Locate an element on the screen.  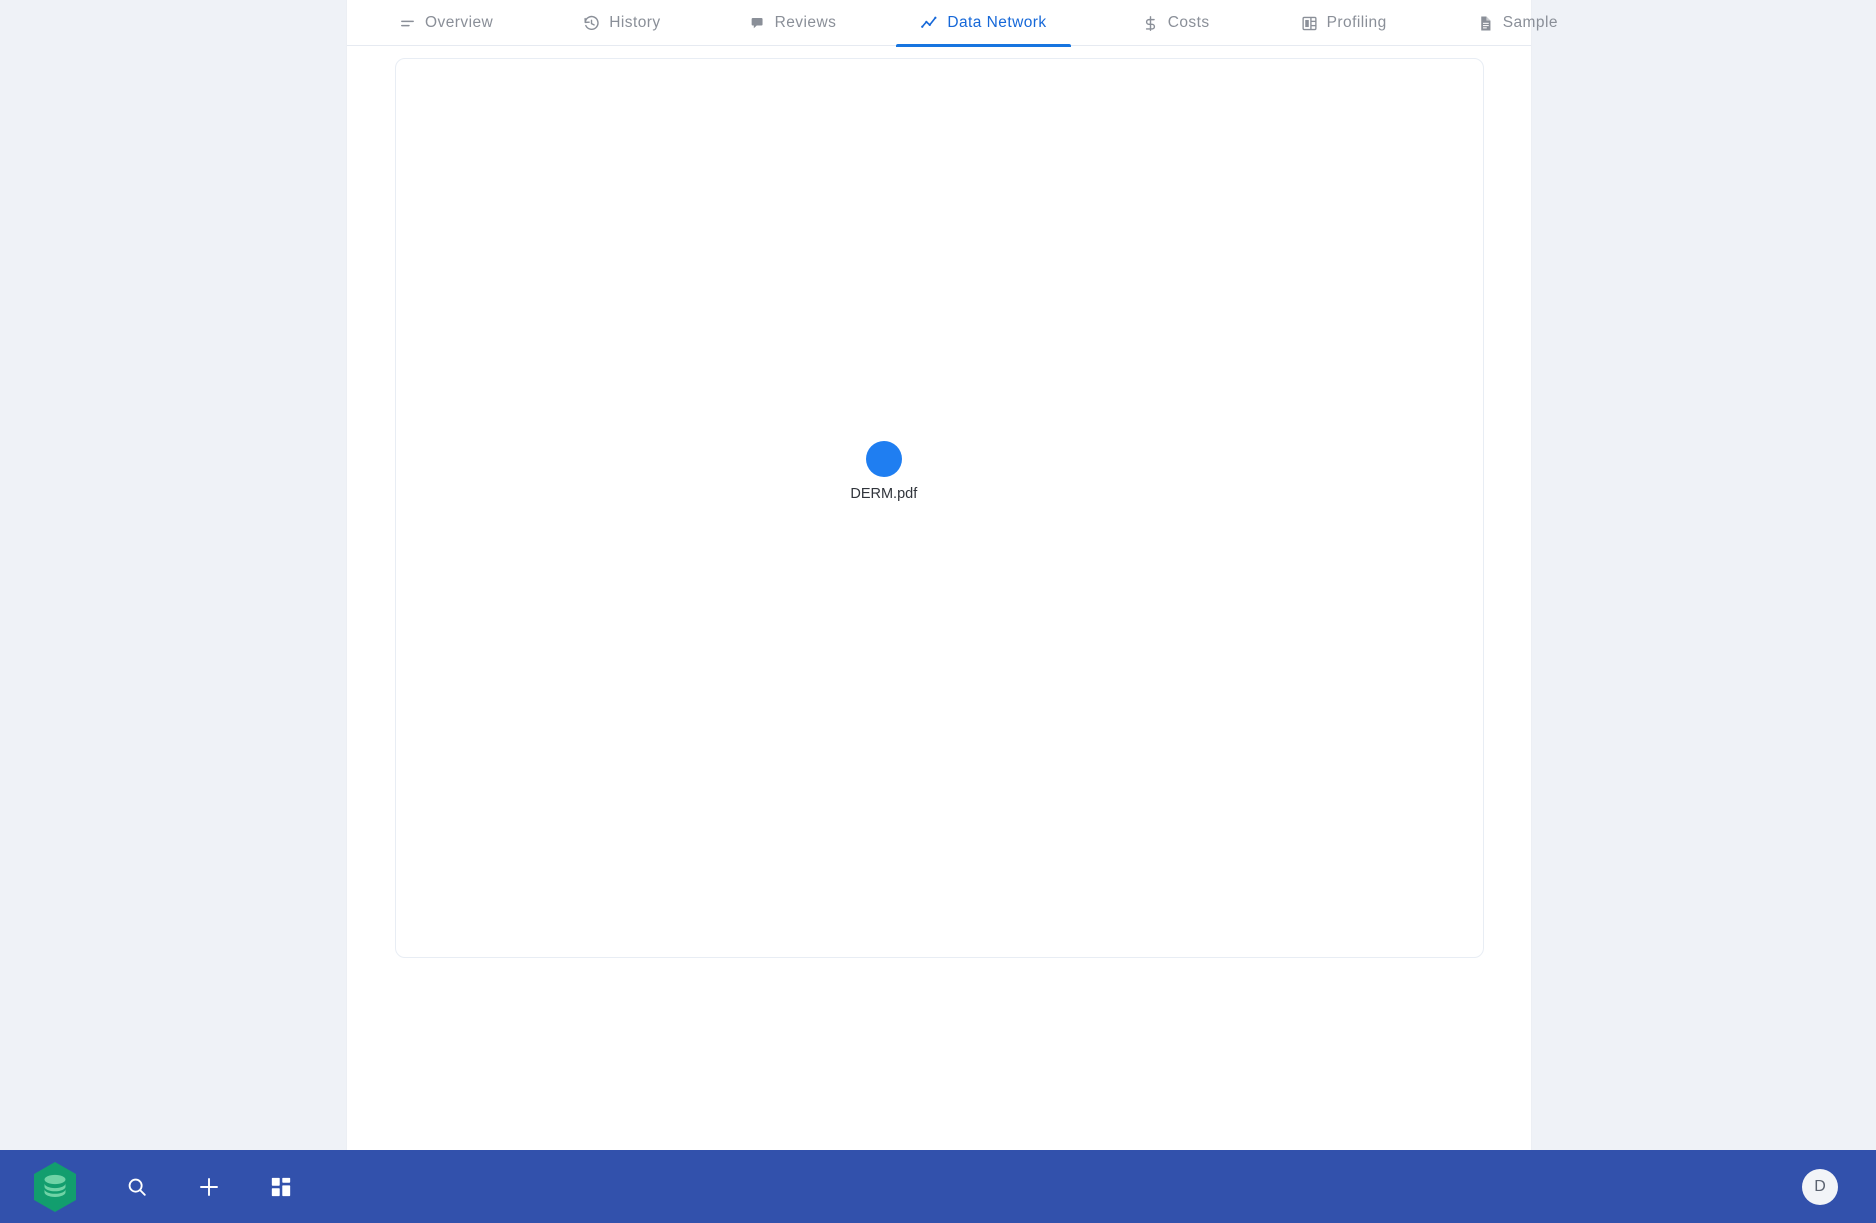
tab-sample: Sample is located at coordinates (1517, 23).